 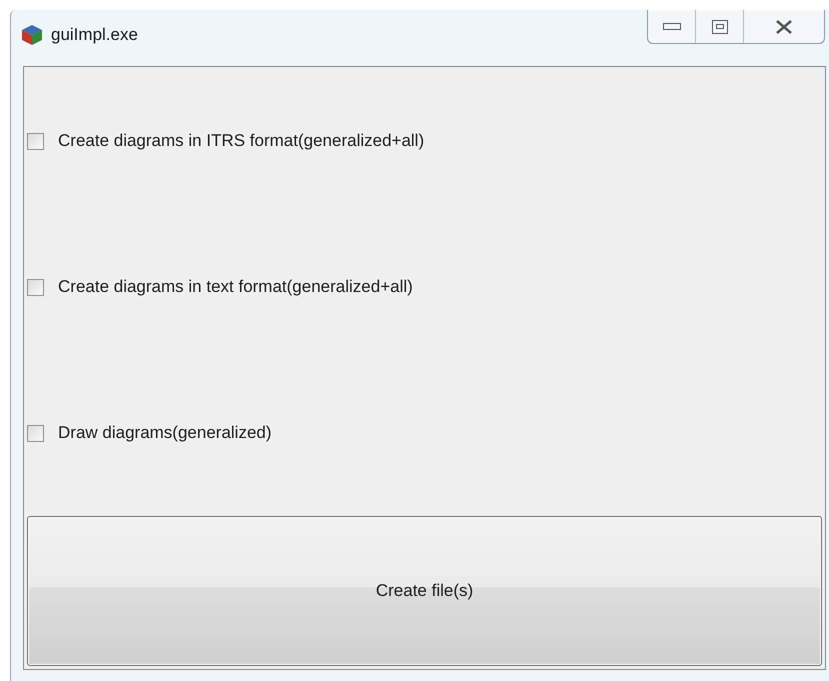 What do you see at coordinates (241, 141) in the screenshot?
I see `checkbox-label: Create diagrams in ITRS format(generalized+all)` at bounding box center [241, 141].